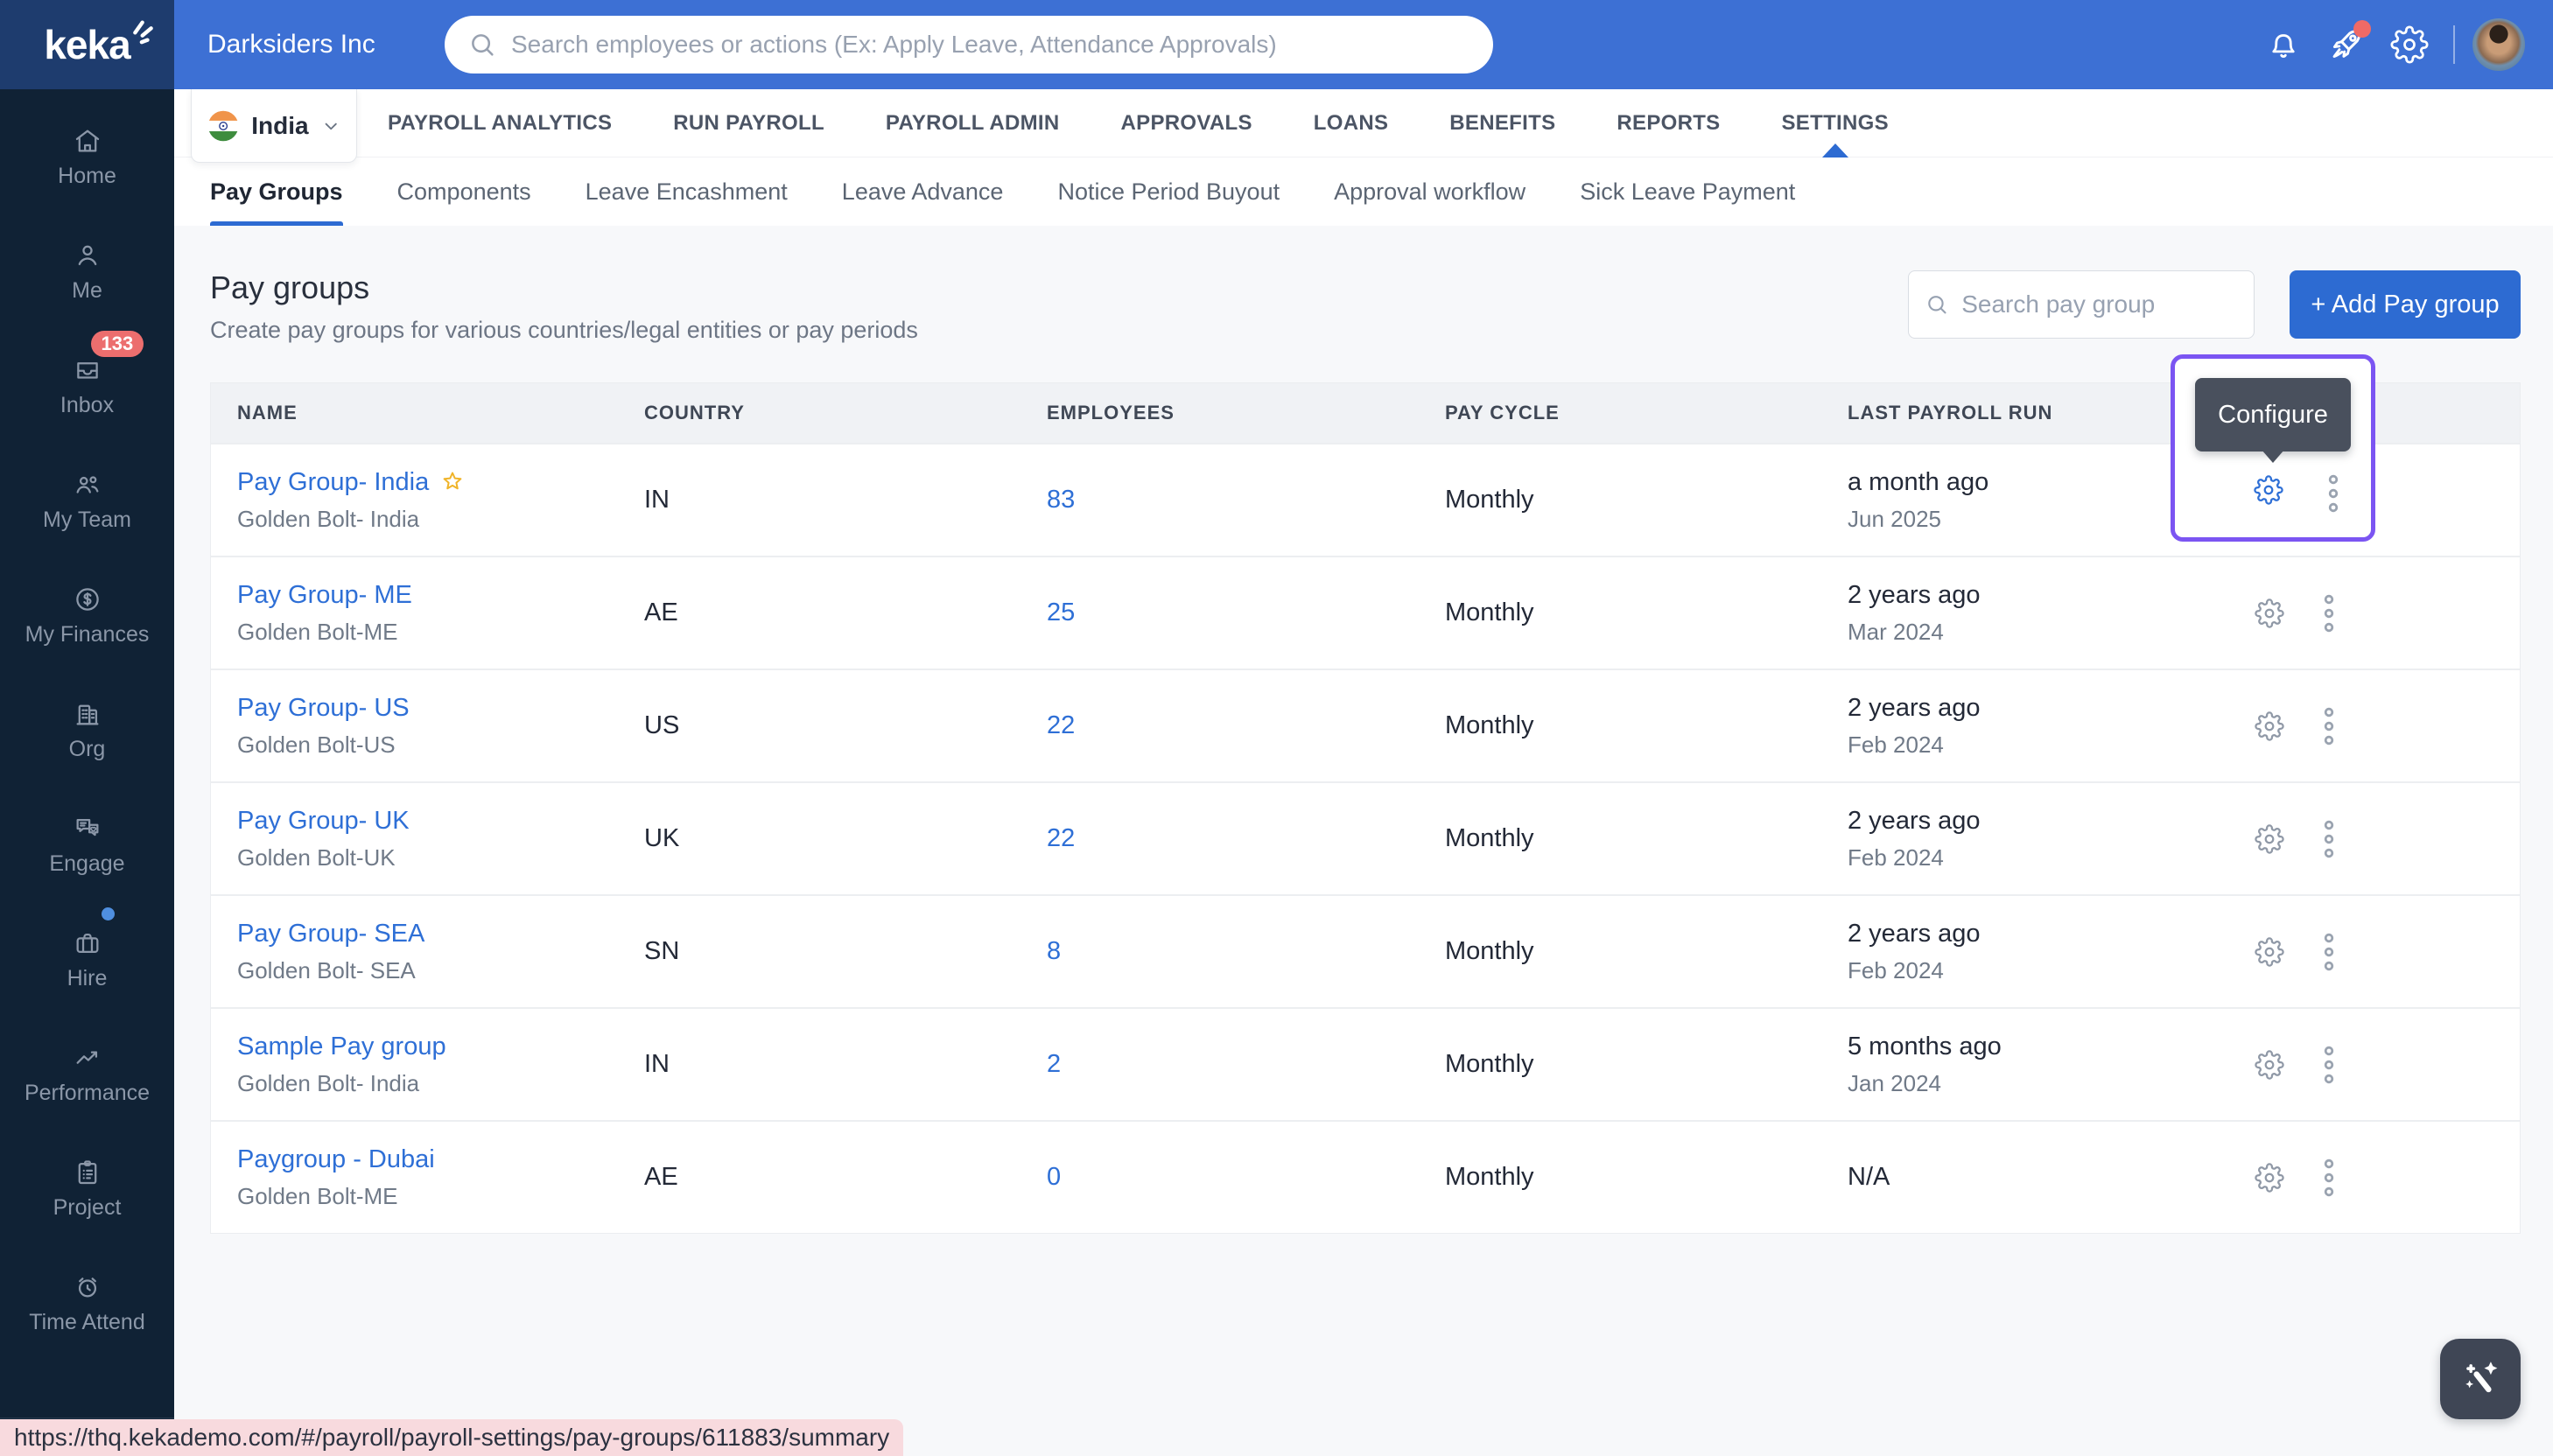  I want to click on nav-approvals: APPROVALS, so click(1186, 123).